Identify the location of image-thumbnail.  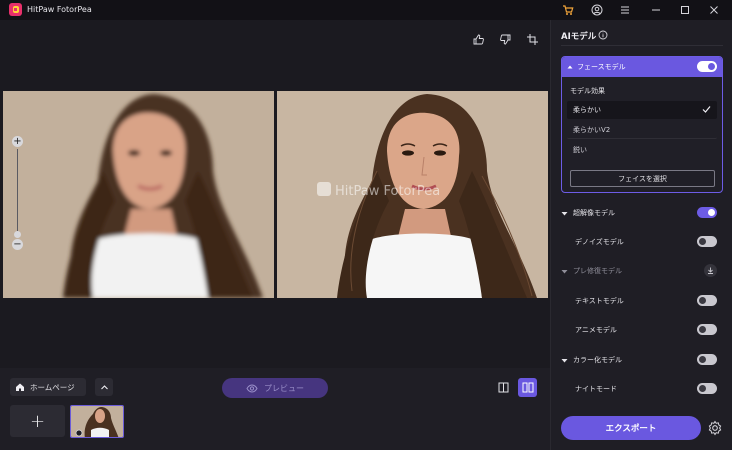
(97, 421).